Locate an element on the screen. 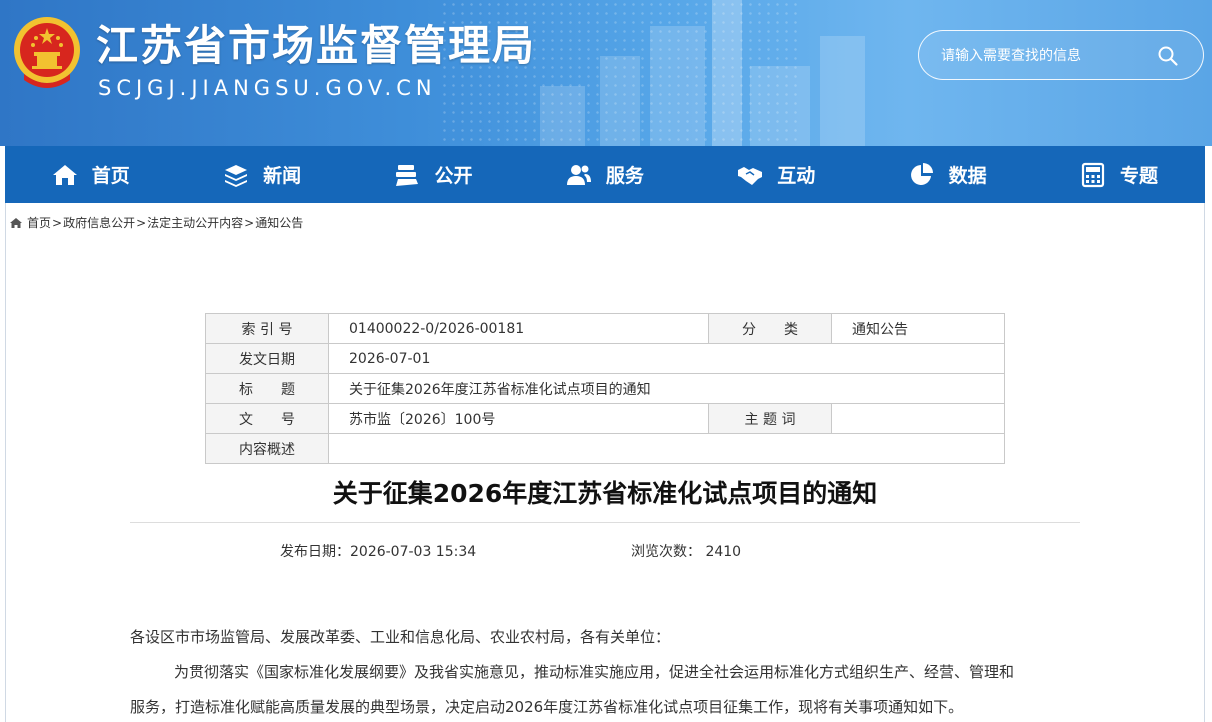  nav-label: 新闻 is located at coordinates (282, 176).